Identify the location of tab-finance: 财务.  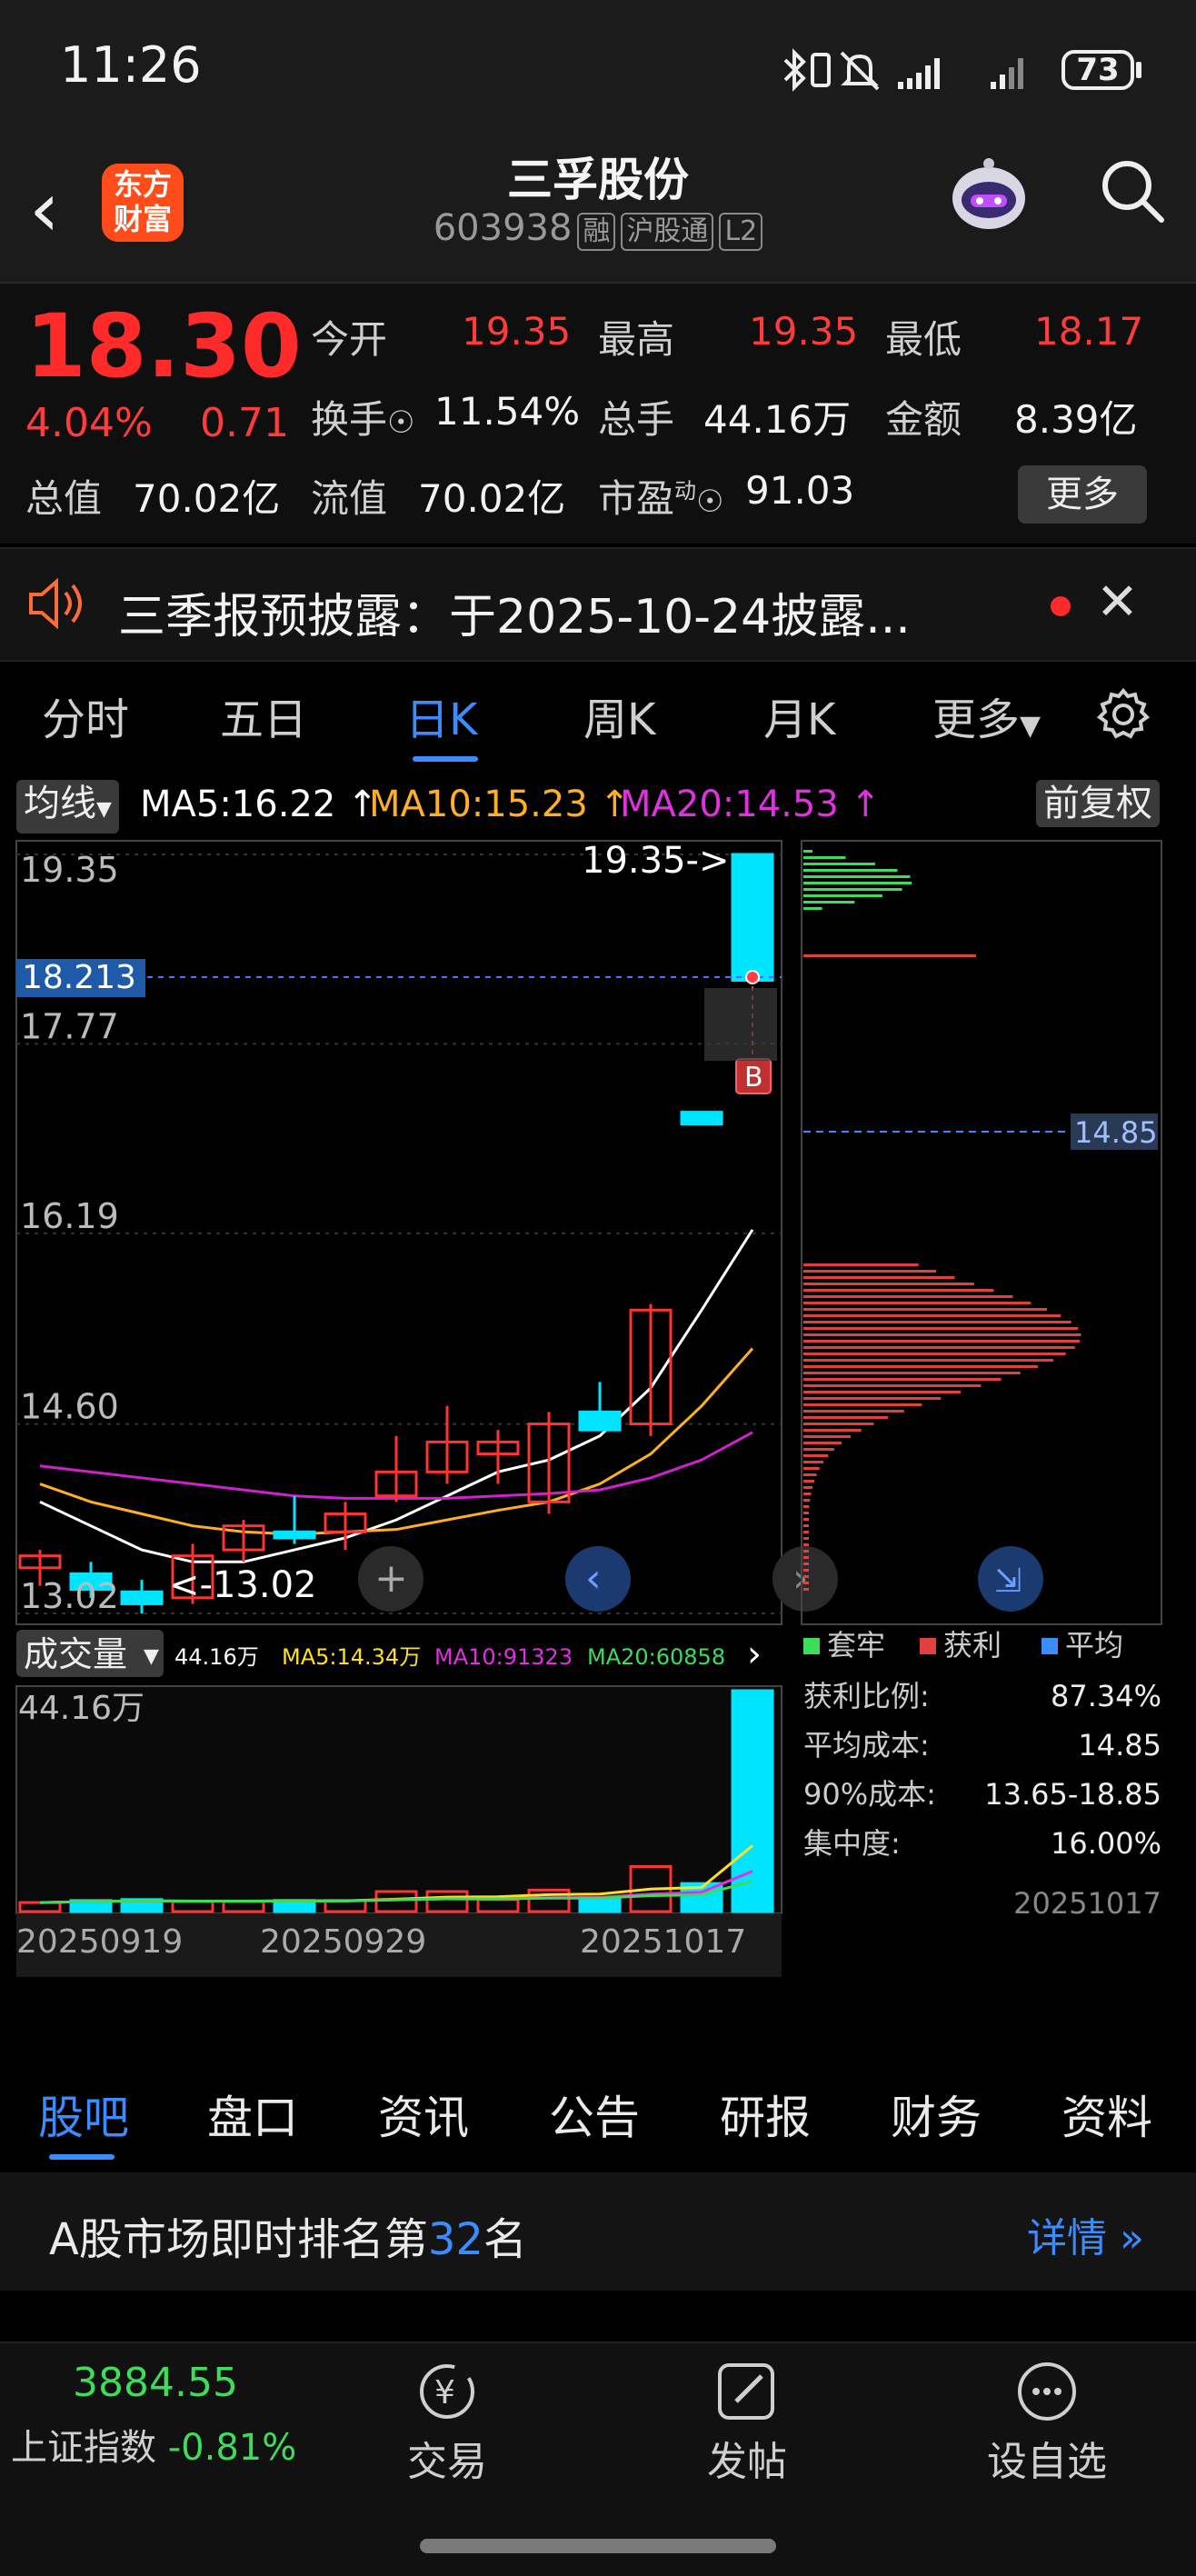
(936, 2114).